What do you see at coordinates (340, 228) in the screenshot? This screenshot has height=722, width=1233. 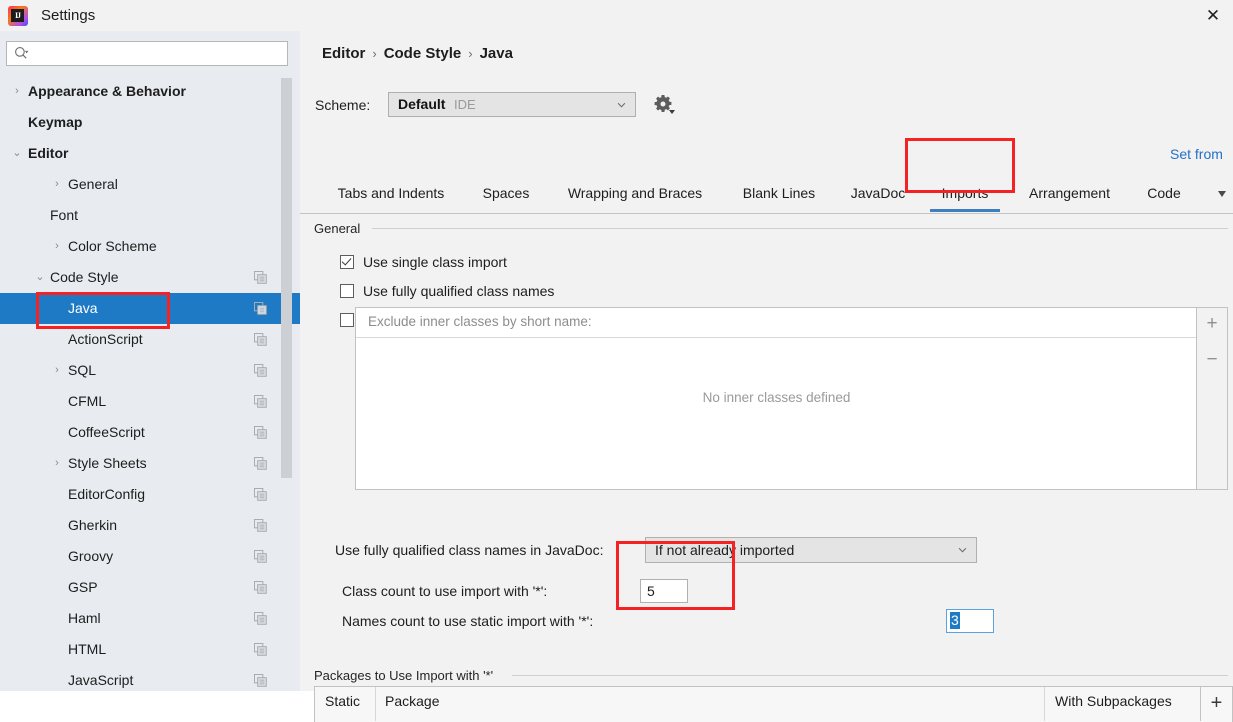 I see `general-group-title: General` at bounding box center [340, 228].